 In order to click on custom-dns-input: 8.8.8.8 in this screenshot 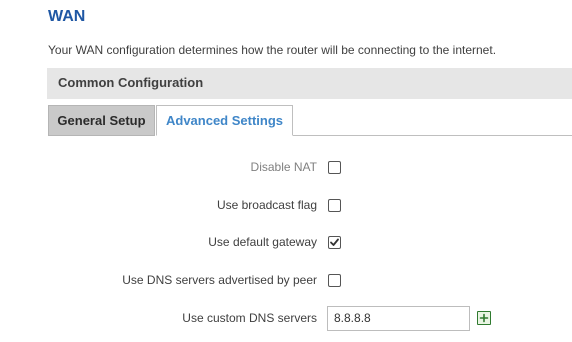, I will do `click(398, 318)`.